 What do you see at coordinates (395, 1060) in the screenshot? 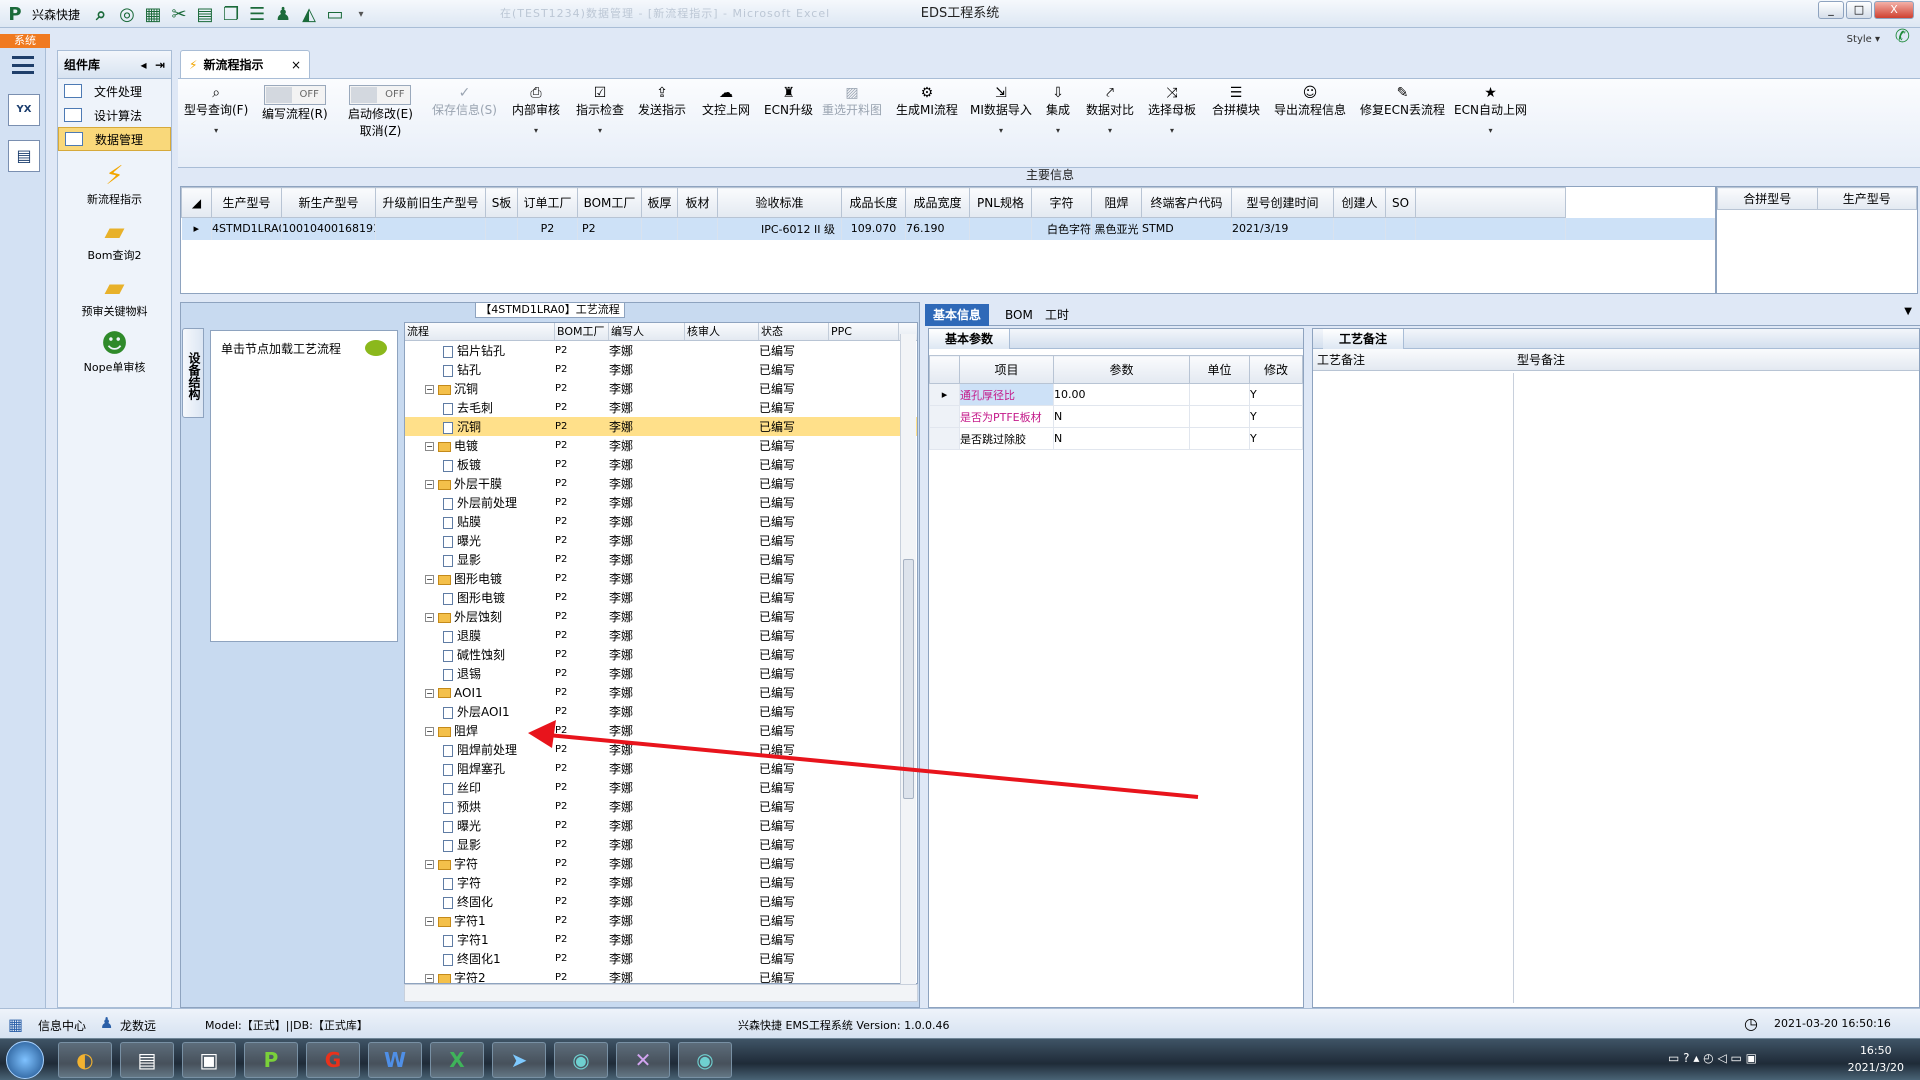
I see `taskbar-word-icon: W` at bounding box center [395, 1060].